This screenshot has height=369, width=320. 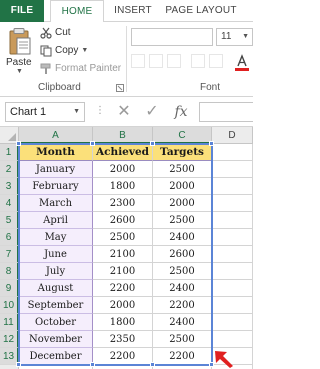 I want to click on font-name-box, so click(x=172, y=37).